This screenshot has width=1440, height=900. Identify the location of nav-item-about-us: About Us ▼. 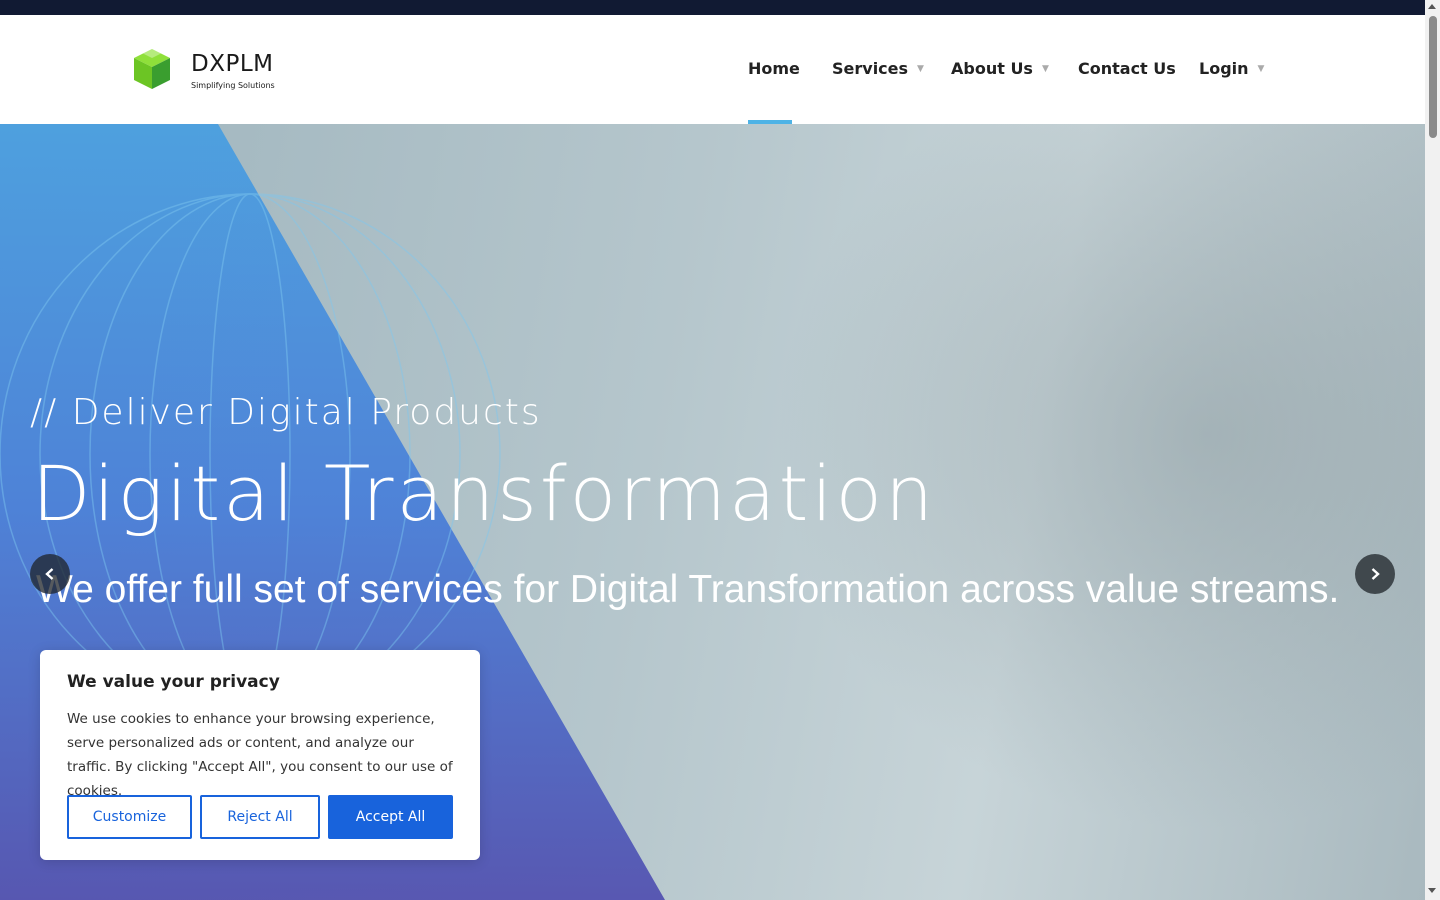
(1000, 68).